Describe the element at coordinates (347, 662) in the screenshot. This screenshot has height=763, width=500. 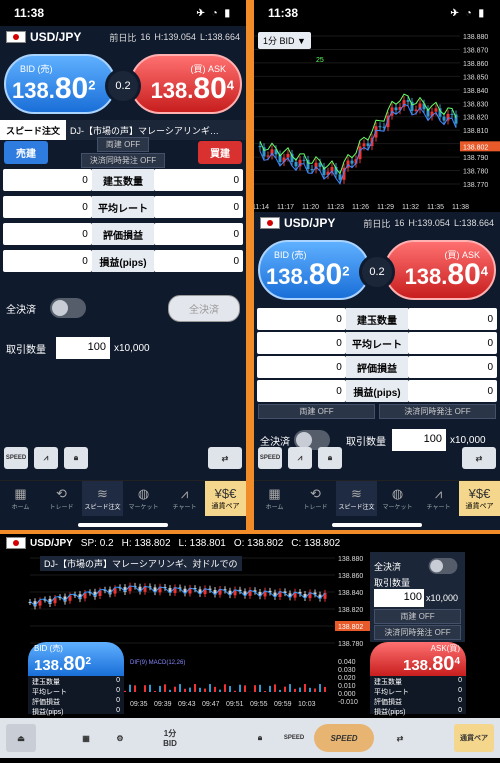
I see `osc-tick-label: 0.040` at that location.